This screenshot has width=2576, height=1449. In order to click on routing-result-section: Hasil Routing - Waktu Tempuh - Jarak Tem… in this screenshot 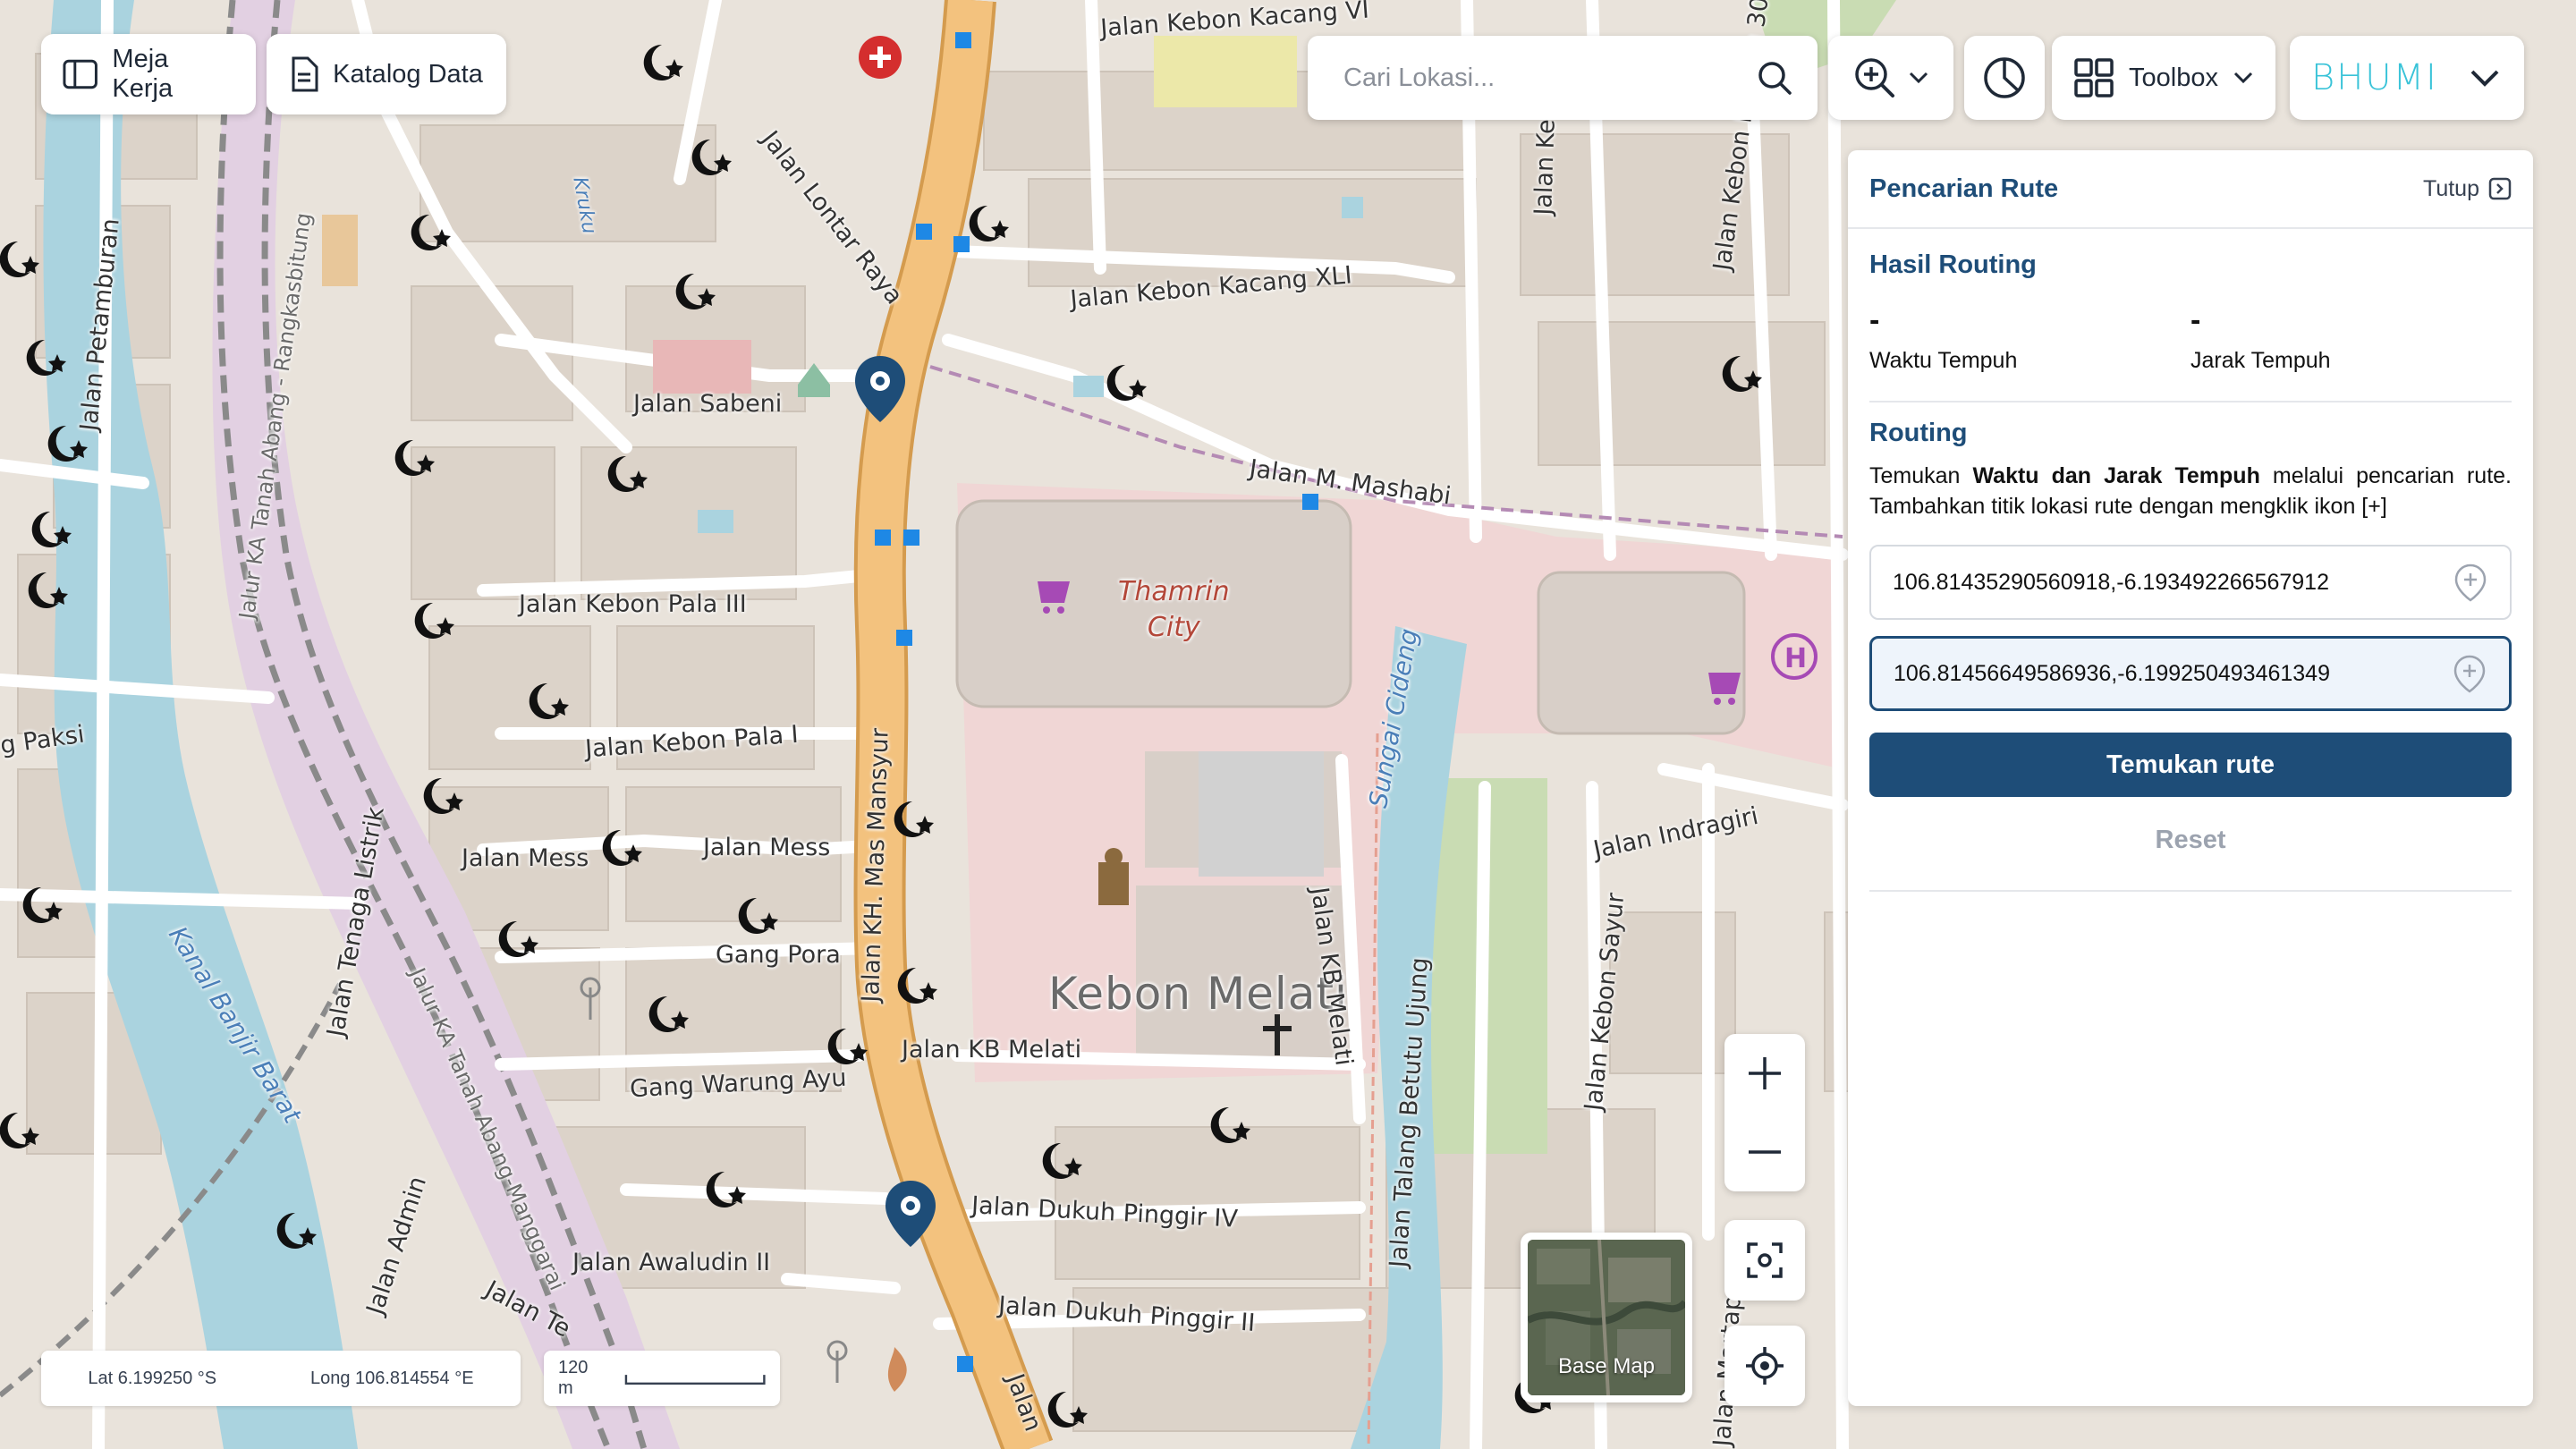, I will do `click(2190, 315)`.